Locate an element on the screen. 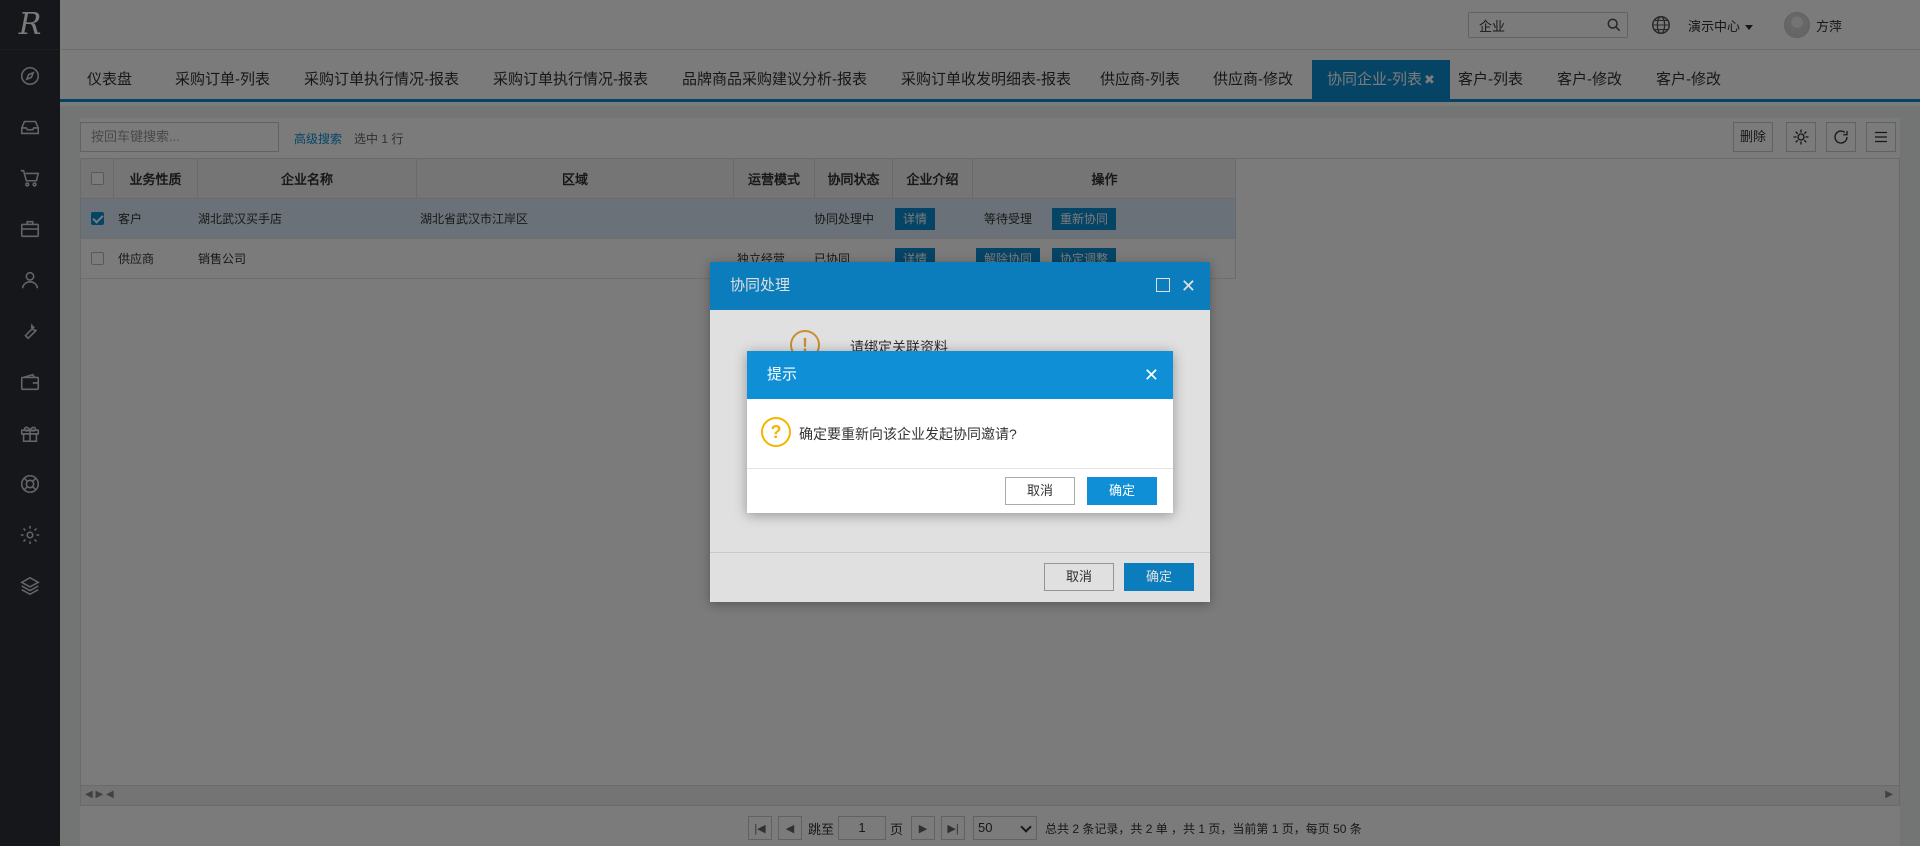 The image size is (1920, 846). confirm-dialog: 提示 ✕ ? 确定要重新向该企业发起协同邀请? 取消 确定 is located at coordinates (960, 432).